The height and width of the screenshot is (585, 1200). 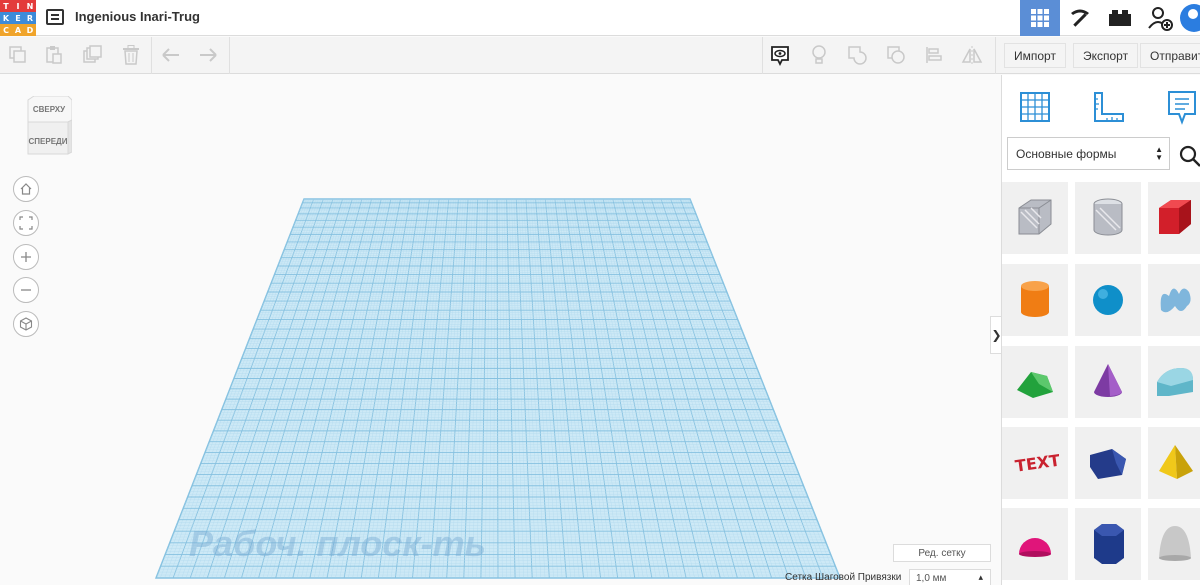 What do you see at coordinates (55, 17) in the screenshot?
I see `design-list-icon` at bounding box center [55, 17].